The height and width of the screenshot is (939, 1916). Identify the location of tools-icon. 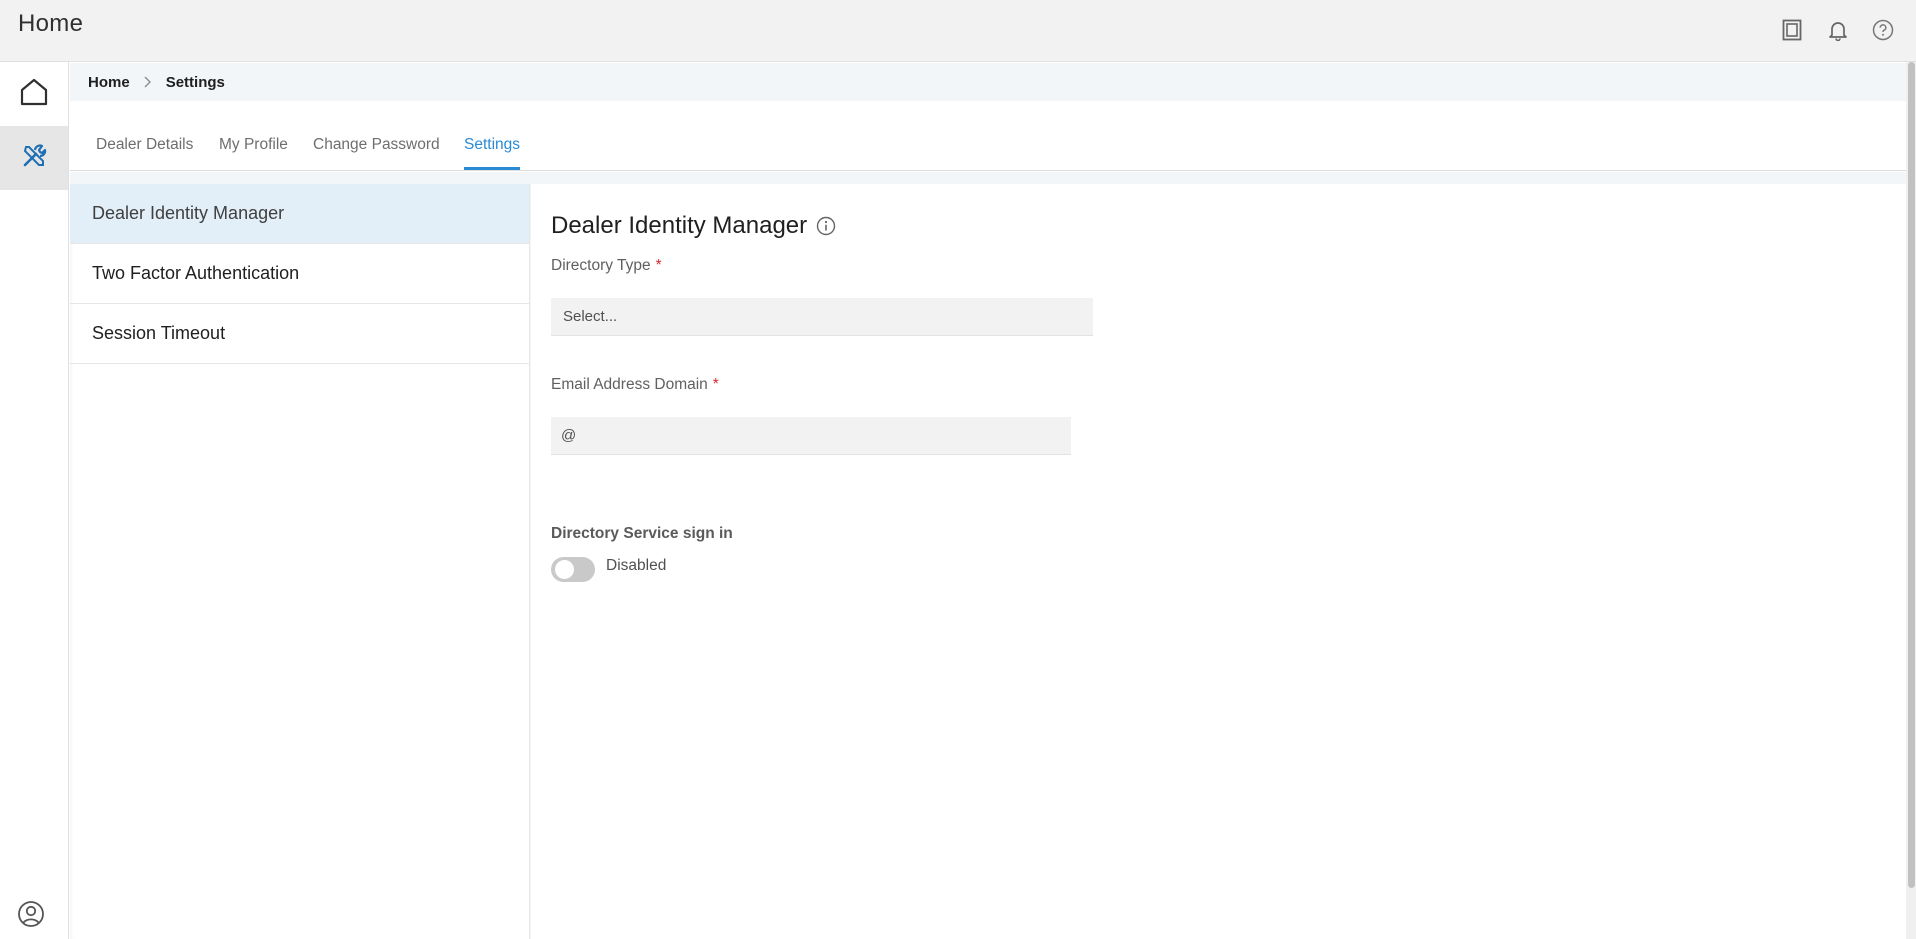
(34, 158).